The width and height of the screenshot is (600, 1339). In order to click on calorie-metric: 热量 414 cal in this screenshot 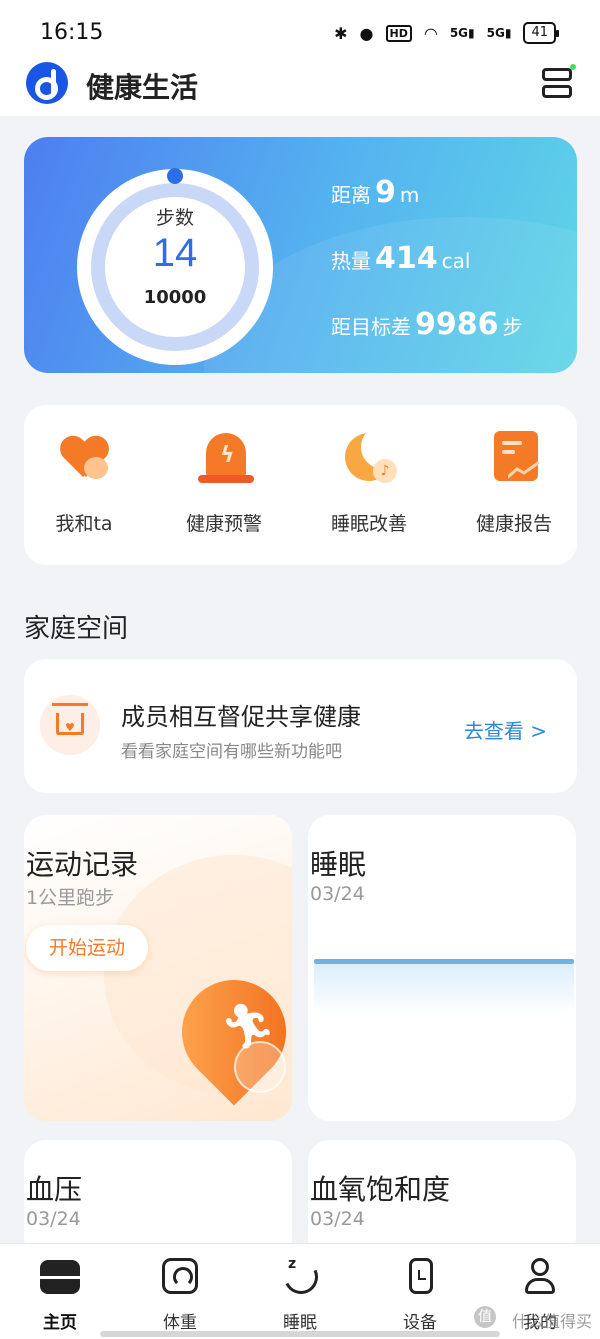, I will do `click(400, 258)`.